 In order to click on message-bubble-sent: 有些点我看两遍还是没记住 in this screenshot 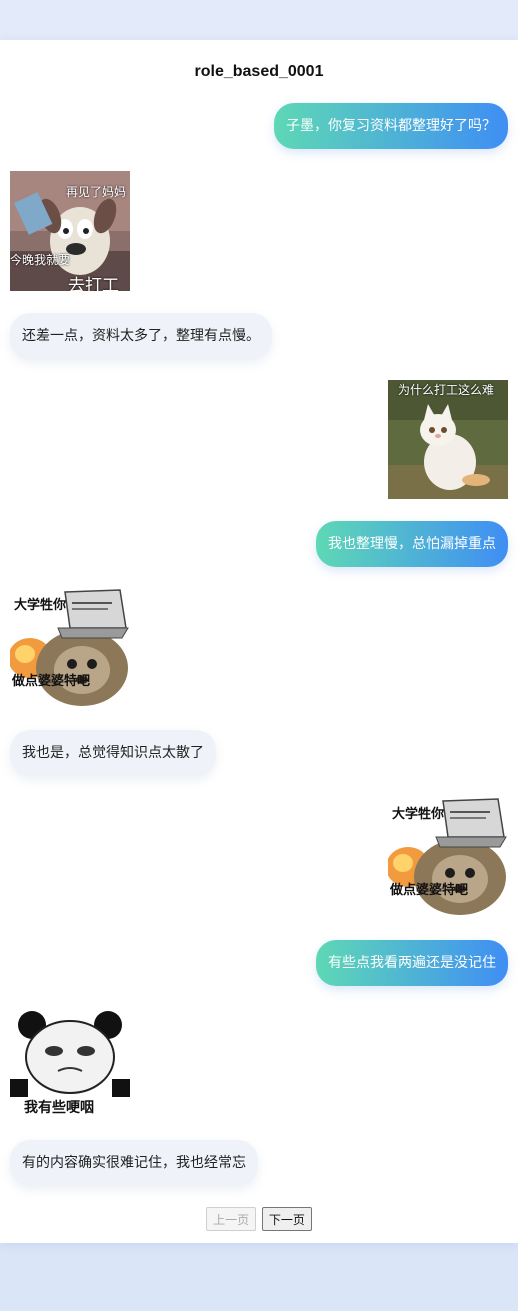, I will do `click(412, 963)`.